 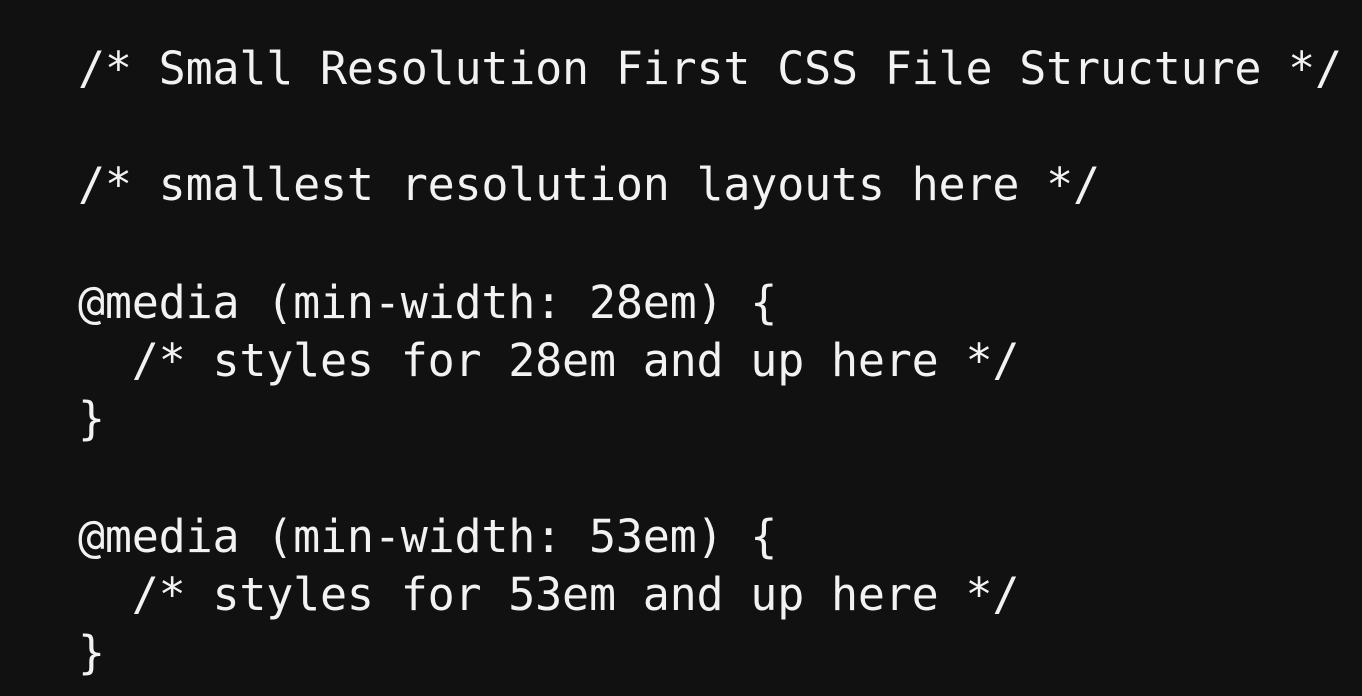 What do you see at coordinates (428, 536) in the screenshot?
I see `code-line-media-53em-open: @media (min-width: 53em) {` at bounding box center [428, 536].